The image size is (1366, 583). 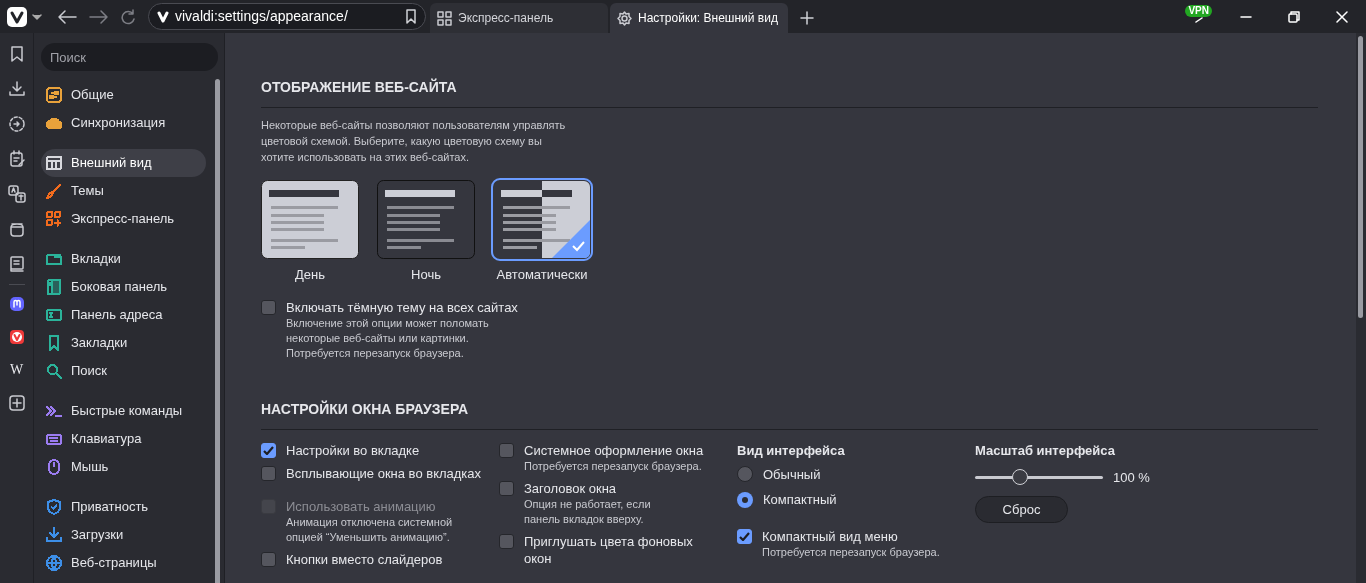 What do you see at coordinates (123, 191) in the screenshot?
I see `sidebar-item: Темы` at bounding box center [123, 191].